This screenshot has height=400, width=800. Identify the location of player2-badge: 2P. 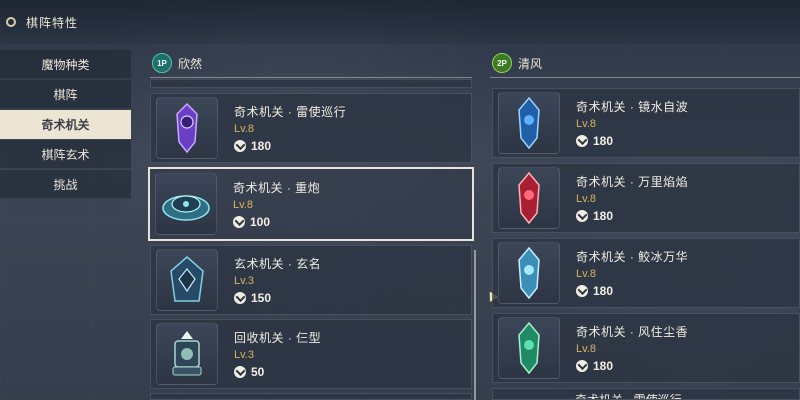
(502, 63).